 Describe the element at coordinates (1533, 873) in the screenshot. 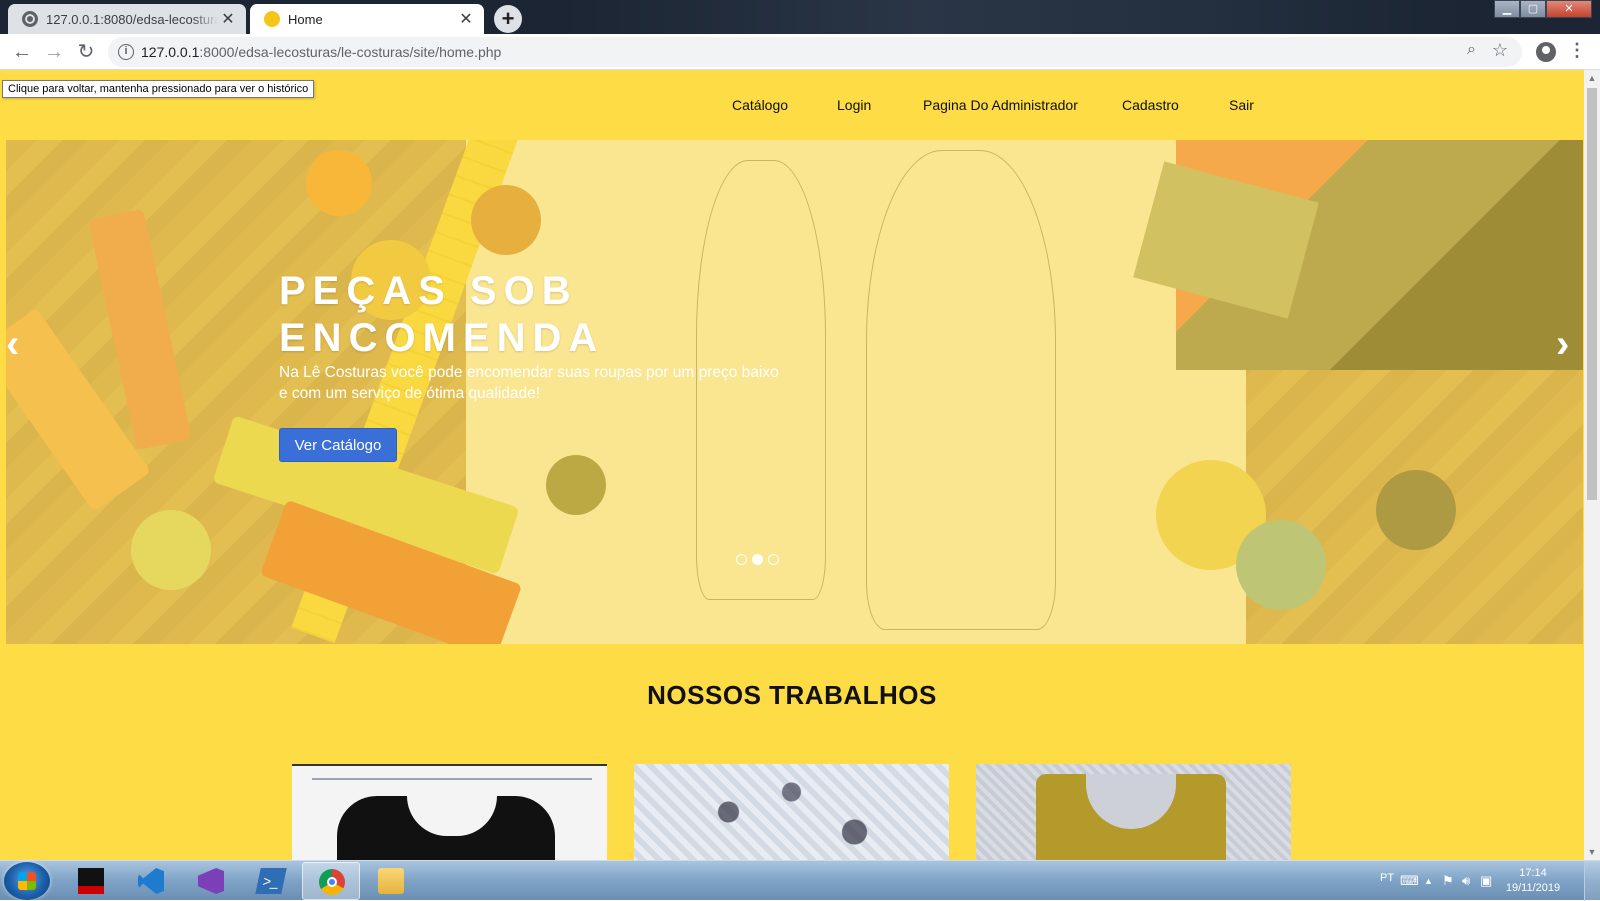

I see `clock-time: 17:14` at that location.